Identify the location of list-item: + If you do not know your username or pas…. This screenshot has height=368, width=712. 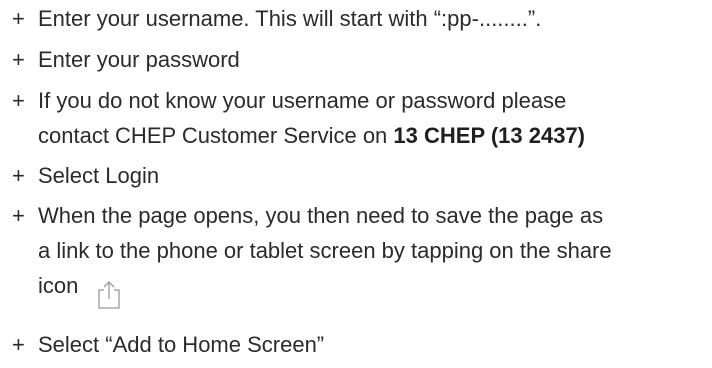
(289, 101).